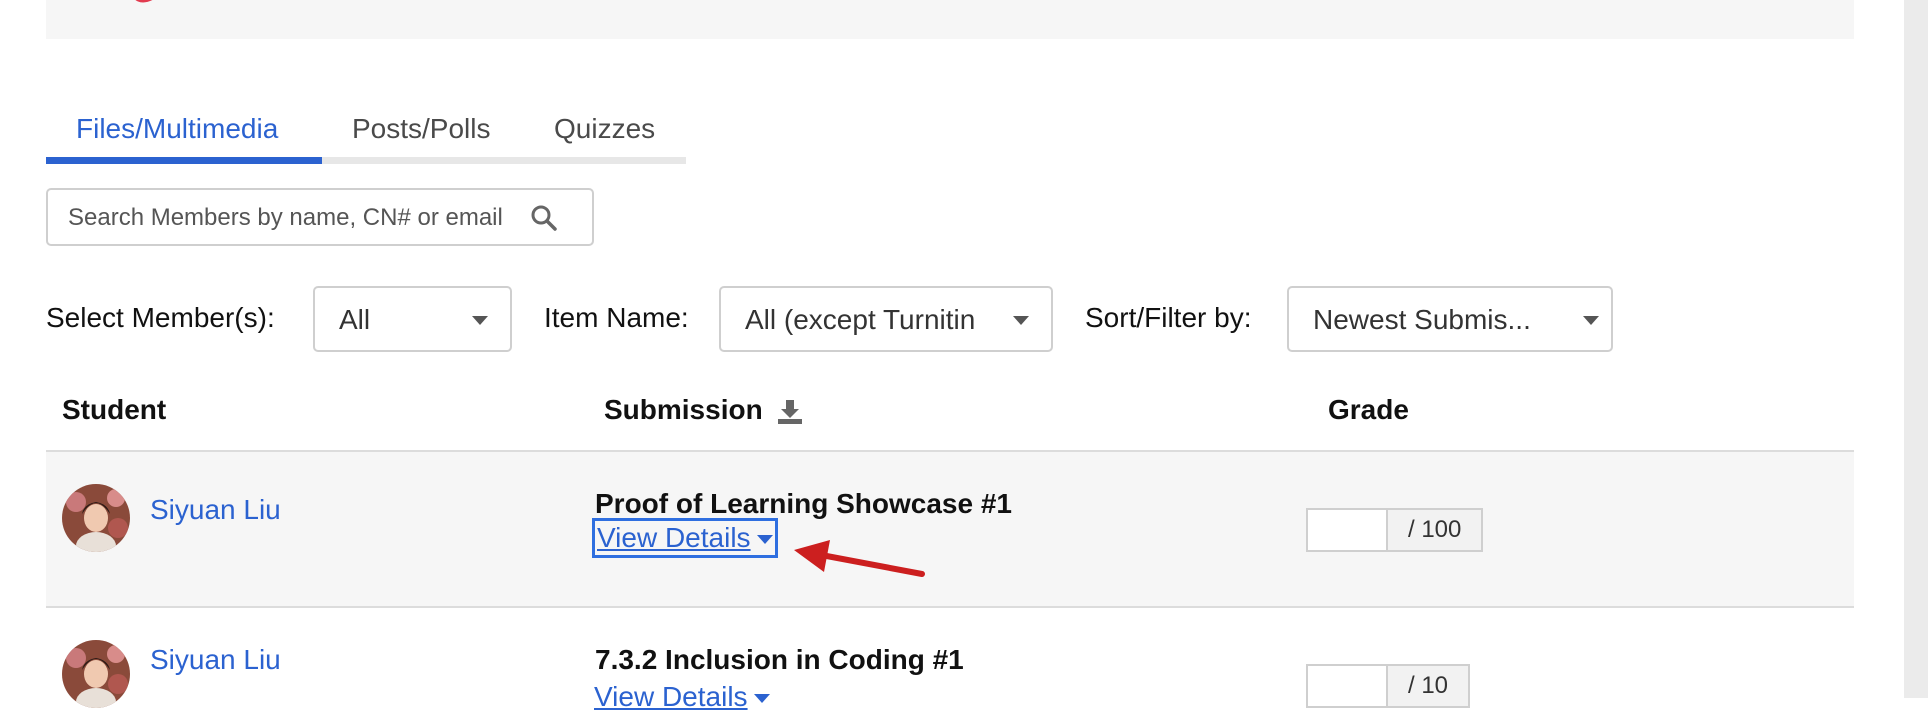 The width and height of the screenshot is (1928, 720). What do you see at coordinates (114, 409) in the screenshot?
I see `column-header-student: Student` at bounding box center [114, 409].